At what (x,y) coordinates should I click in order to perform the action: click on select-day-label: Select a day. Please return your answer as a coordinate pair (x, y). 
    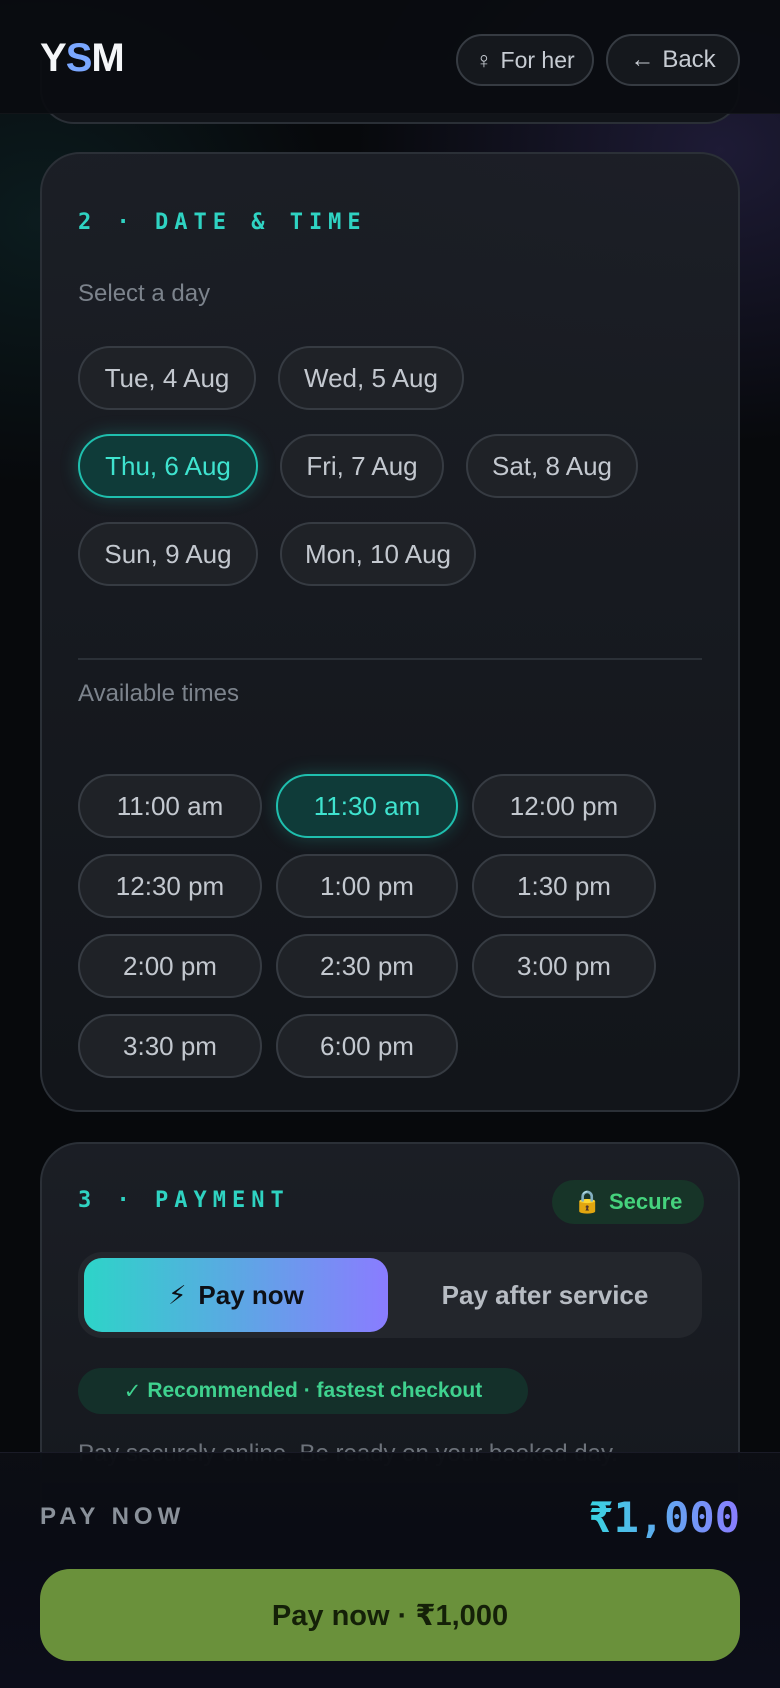
    Looking at the image, I should click on (144, 293).